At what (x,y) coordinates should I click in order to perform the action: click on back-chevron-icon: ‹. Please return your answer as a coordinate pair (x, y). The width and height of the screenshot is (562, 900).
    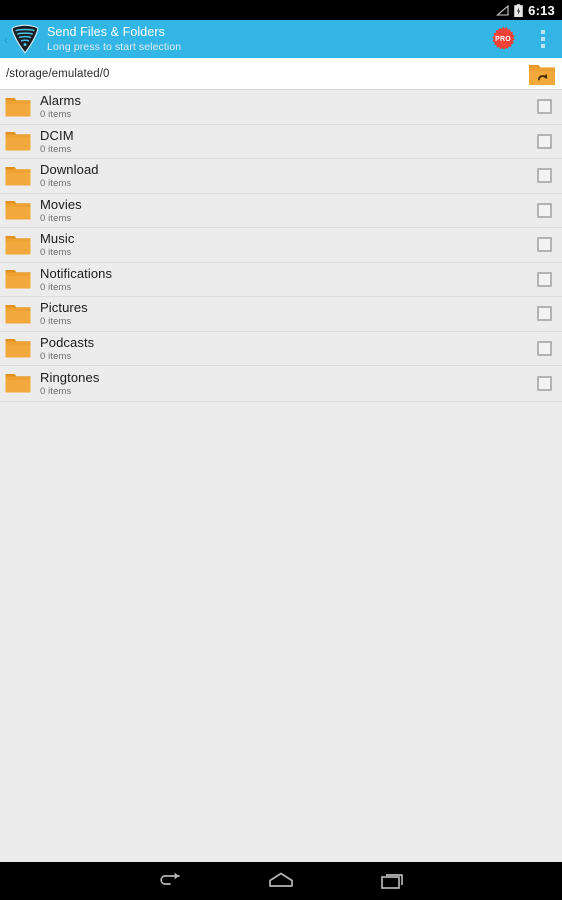
    Looking at the image, I should click on (6, 39).